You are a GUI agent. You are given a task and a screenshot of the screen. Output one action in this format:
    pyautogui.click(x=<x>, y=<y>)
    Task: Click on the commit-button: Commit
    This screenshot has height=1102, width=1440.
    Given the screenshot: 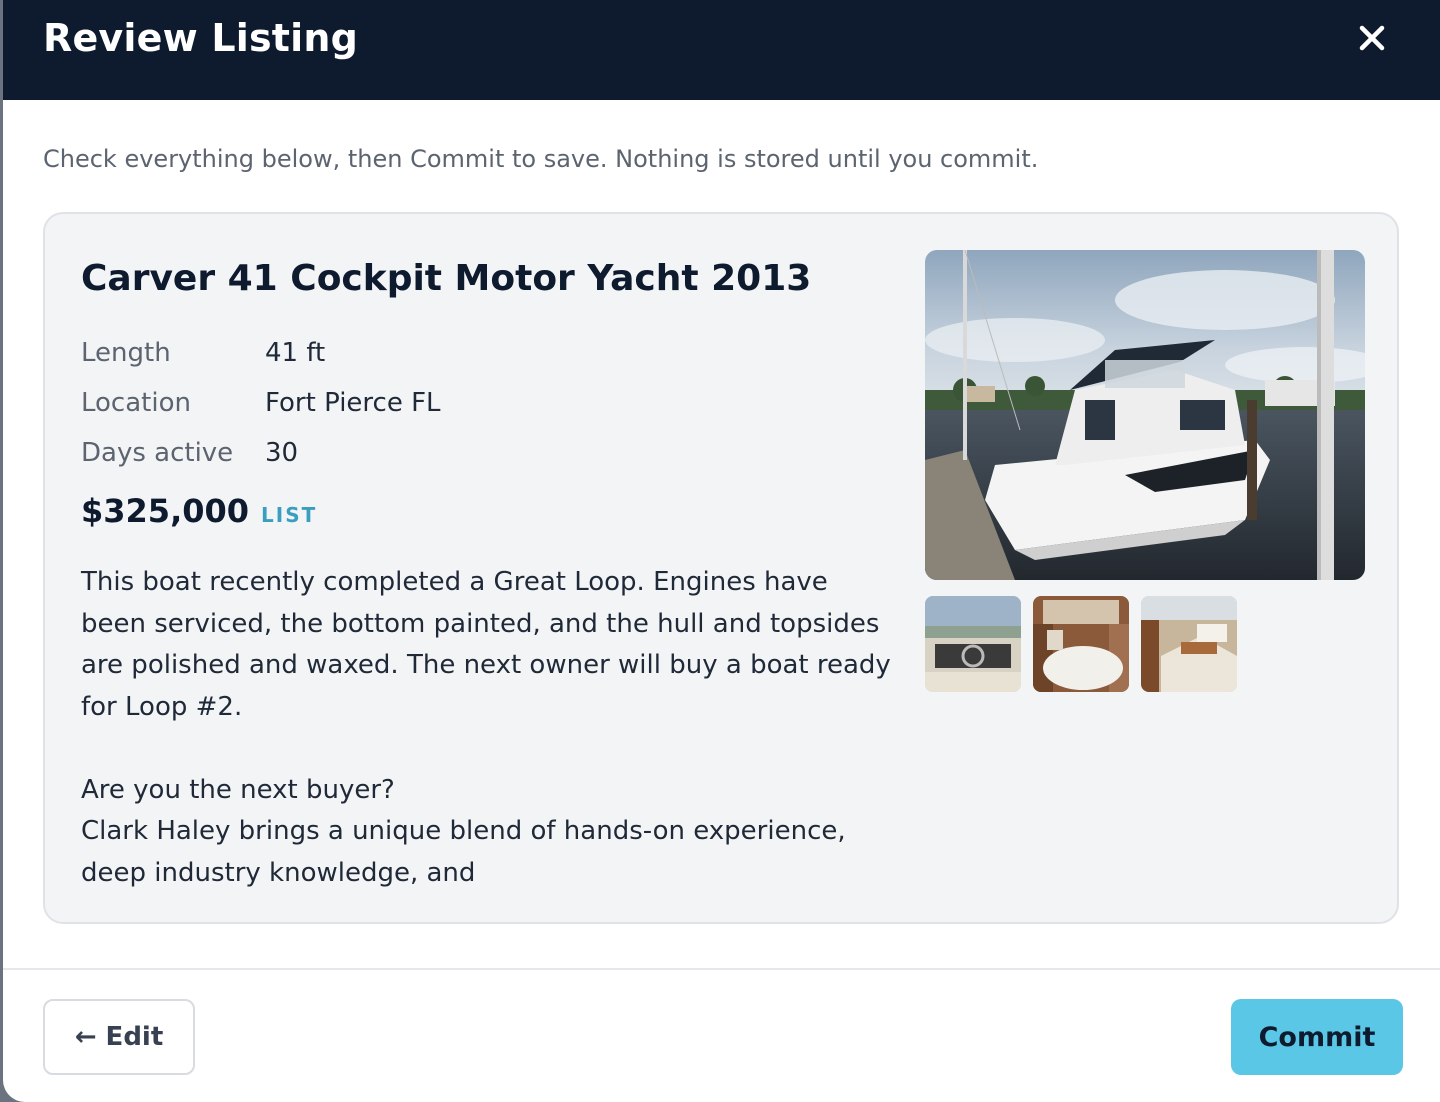 What is the action you would take?
    pyautogui.click(x=1317, y=1037)
    